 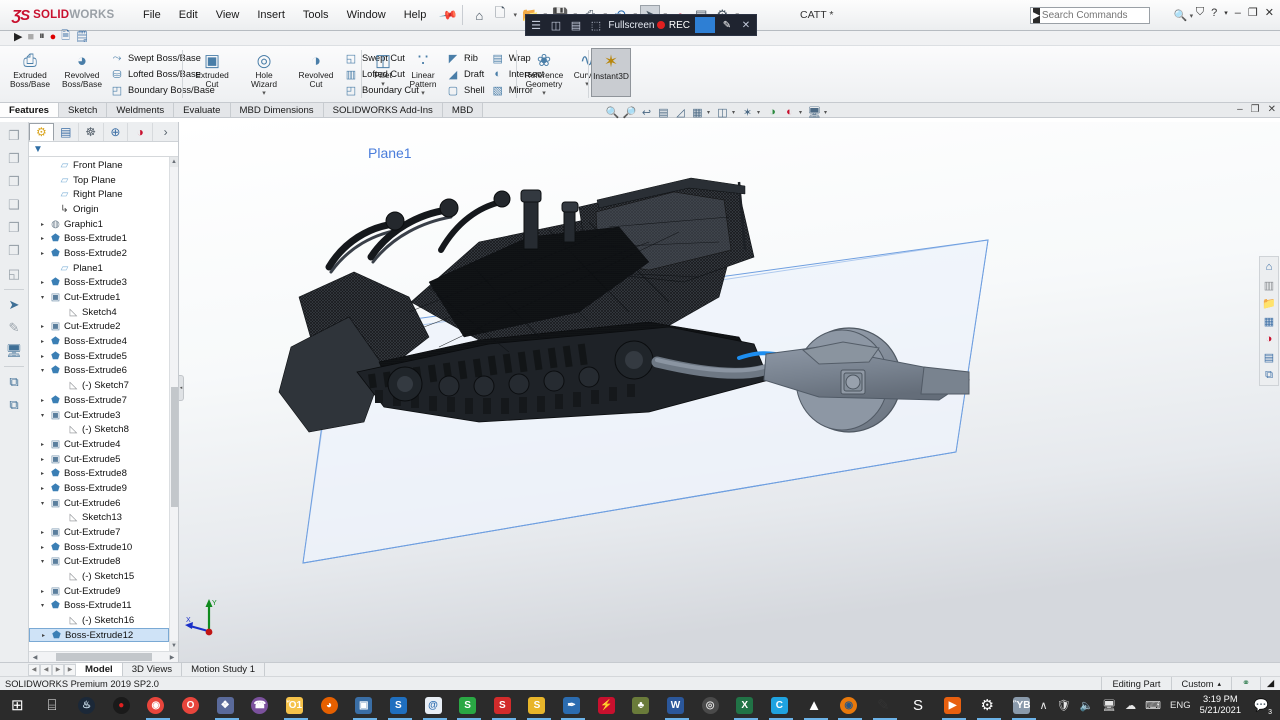 I want to click on feature-tree-item: ▸ ▣ Cut-Extrude4, so click(x=99, y=444).